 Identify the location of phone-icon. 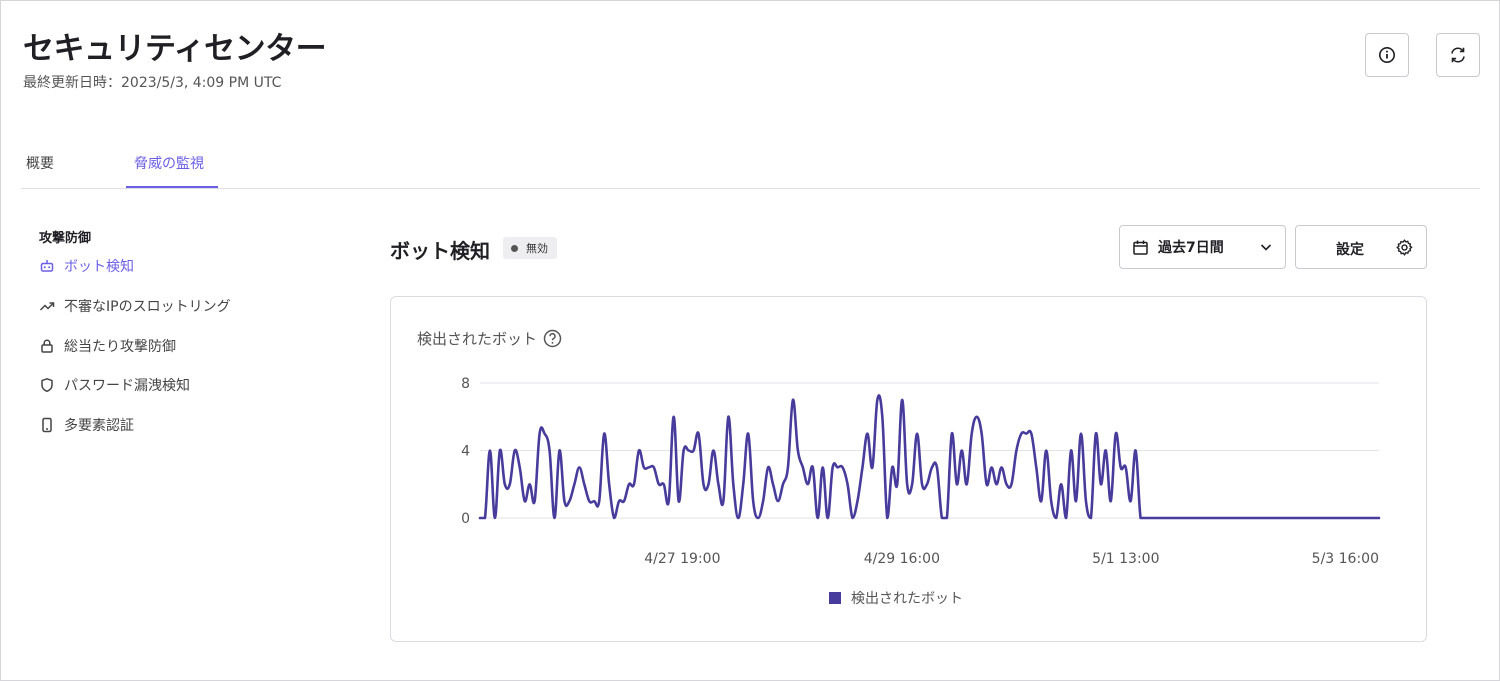
(47, 425).